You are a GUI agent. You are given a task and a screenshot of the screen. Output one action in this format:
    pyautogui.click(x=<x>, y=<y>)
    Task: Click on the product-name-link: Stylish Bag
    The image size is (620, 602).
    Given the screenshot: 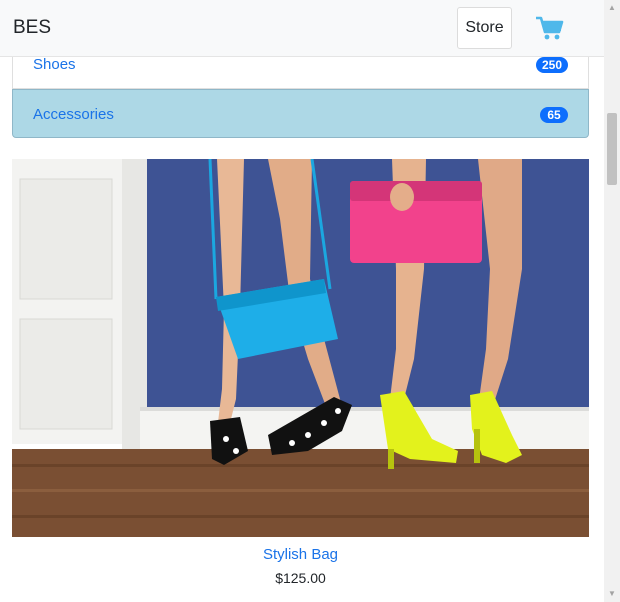 What is the action you would take?
    pyautogui.click(x=300, y=554)
    